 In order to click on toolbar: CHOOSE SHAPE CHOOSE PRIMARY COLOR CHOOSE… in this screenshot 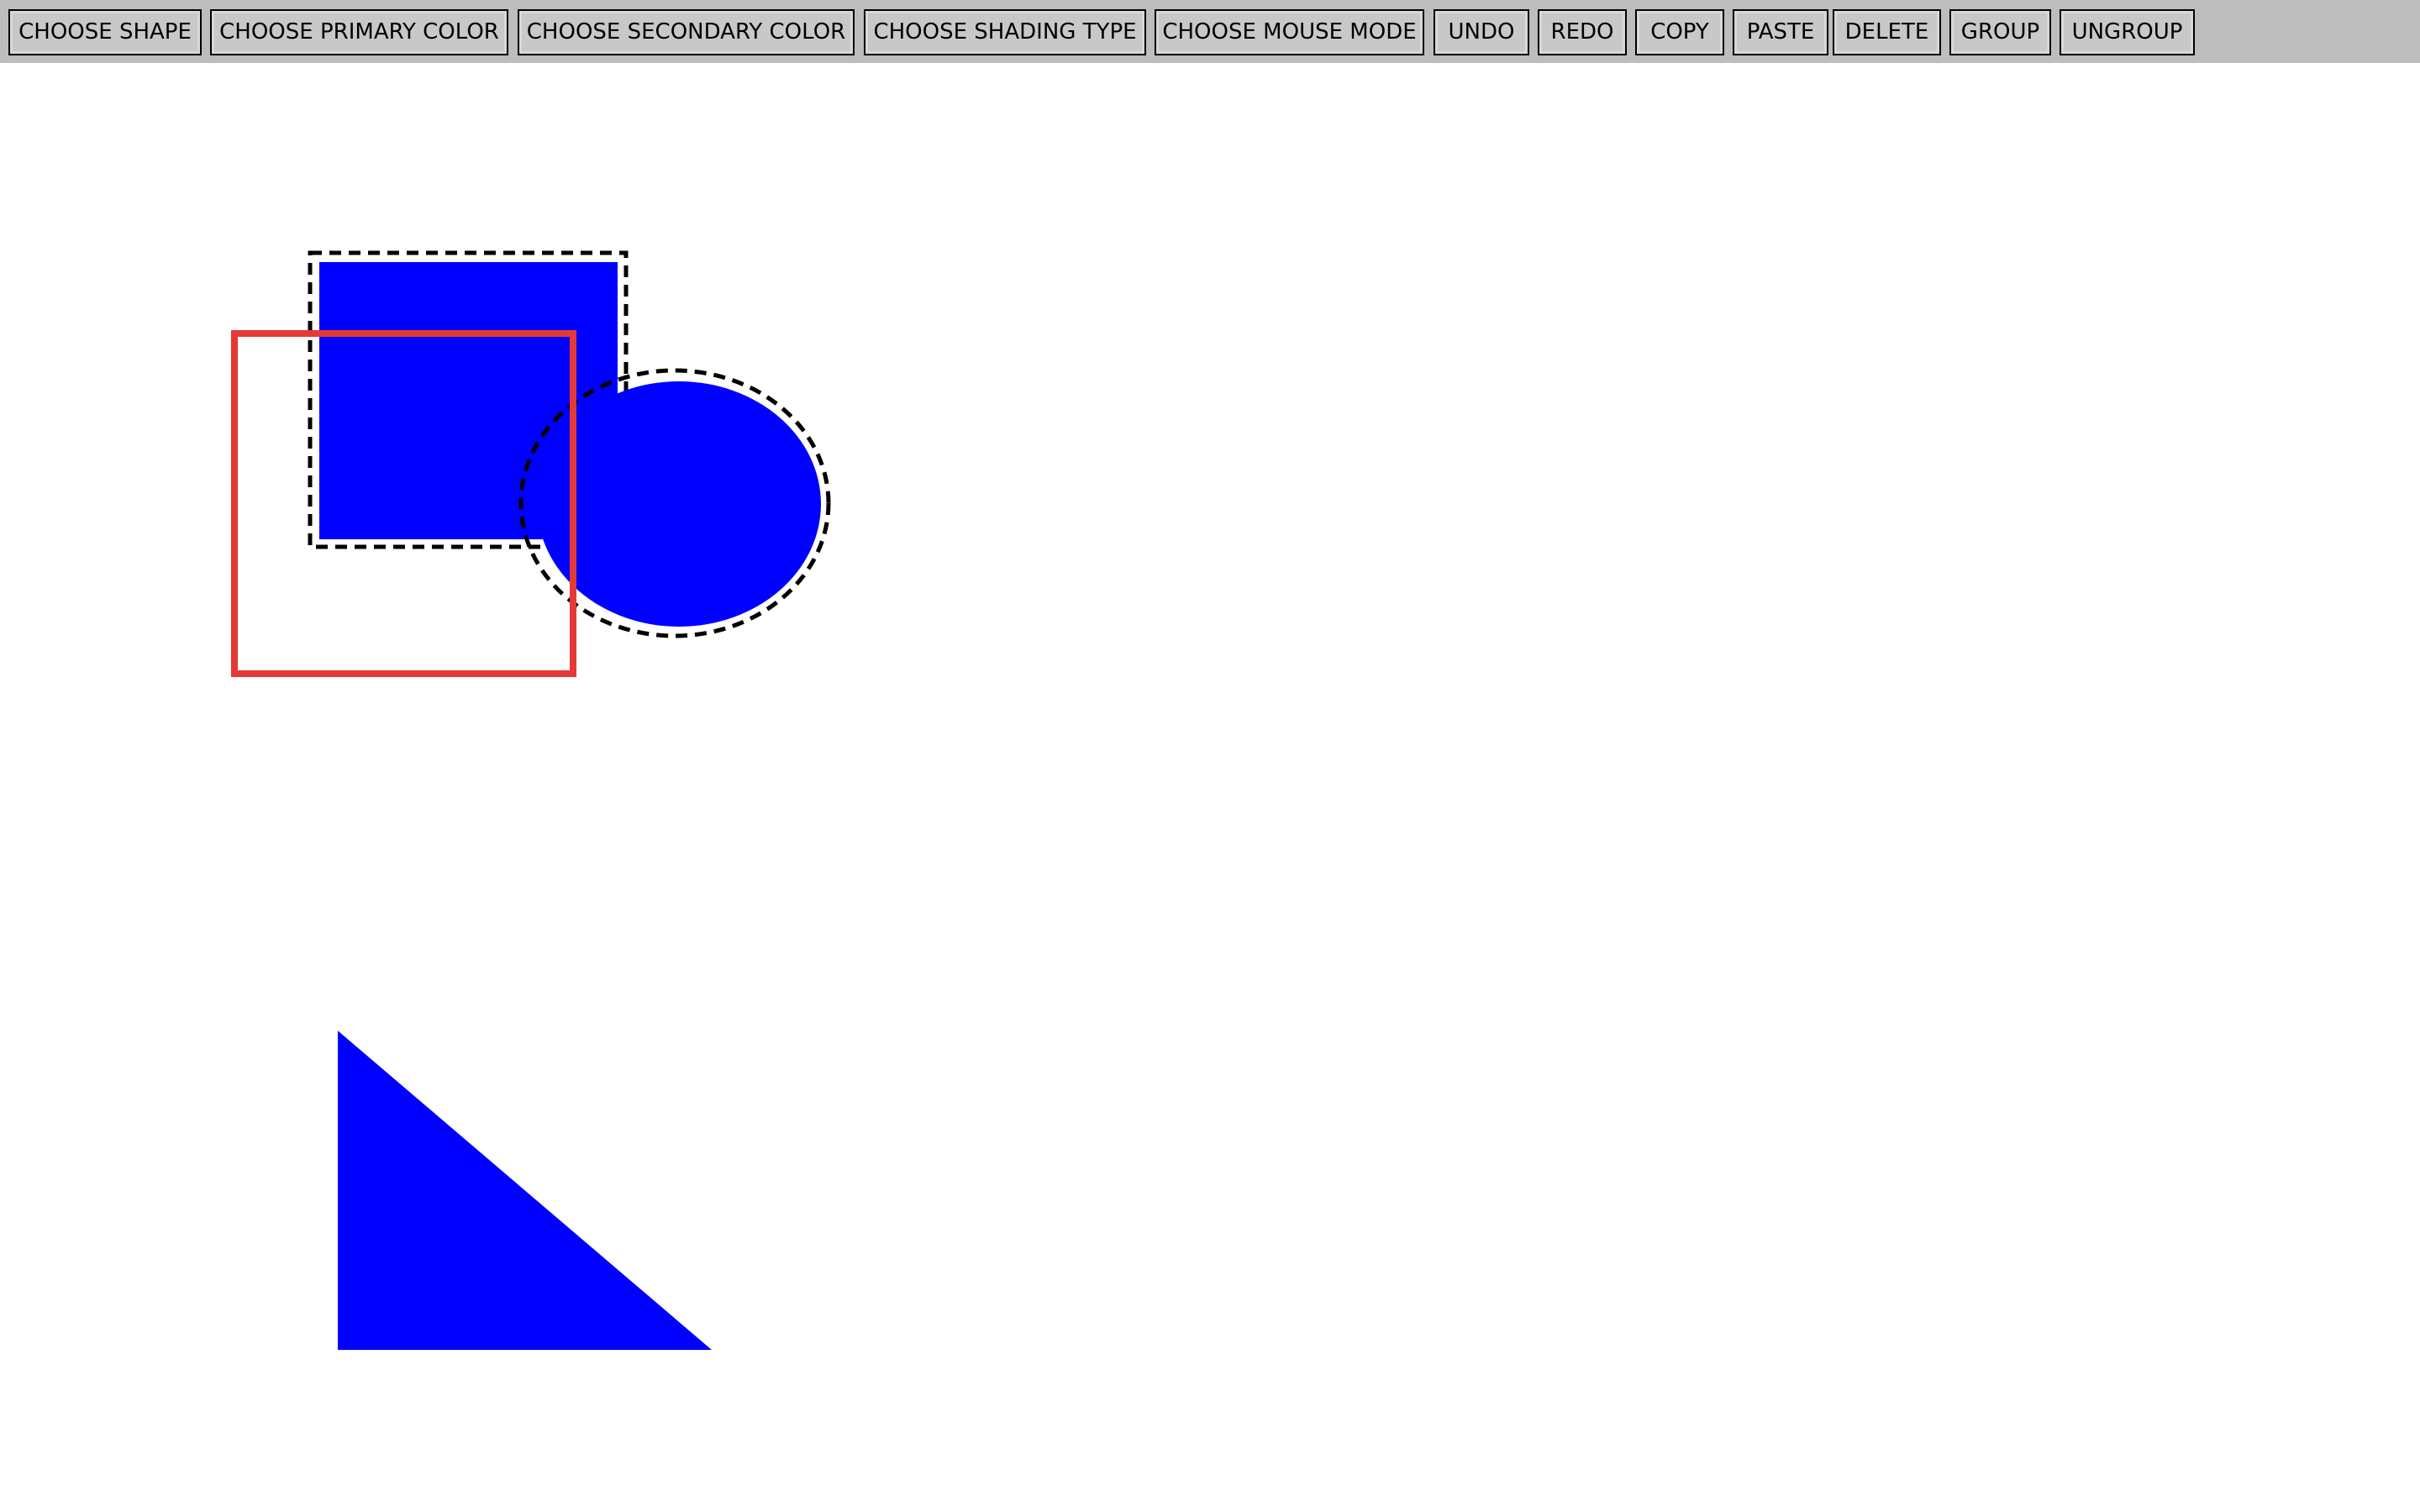, I will do `click(1210, 31)`.